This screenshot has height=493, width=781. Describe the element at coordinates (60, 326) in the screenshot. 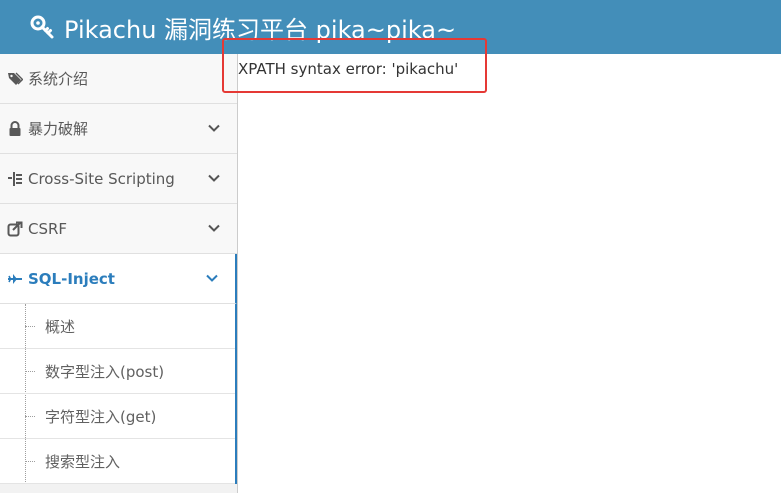

I see `submenu-item-label: 概述` at that location.